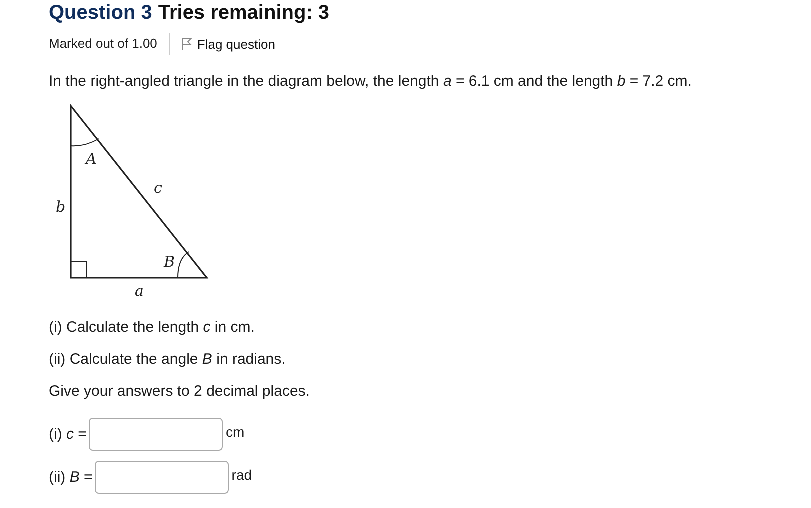 Image resolution: width=811 pixels, height=508 pixels. I want to click on answer-label: (i) c =, so click(68, 434).